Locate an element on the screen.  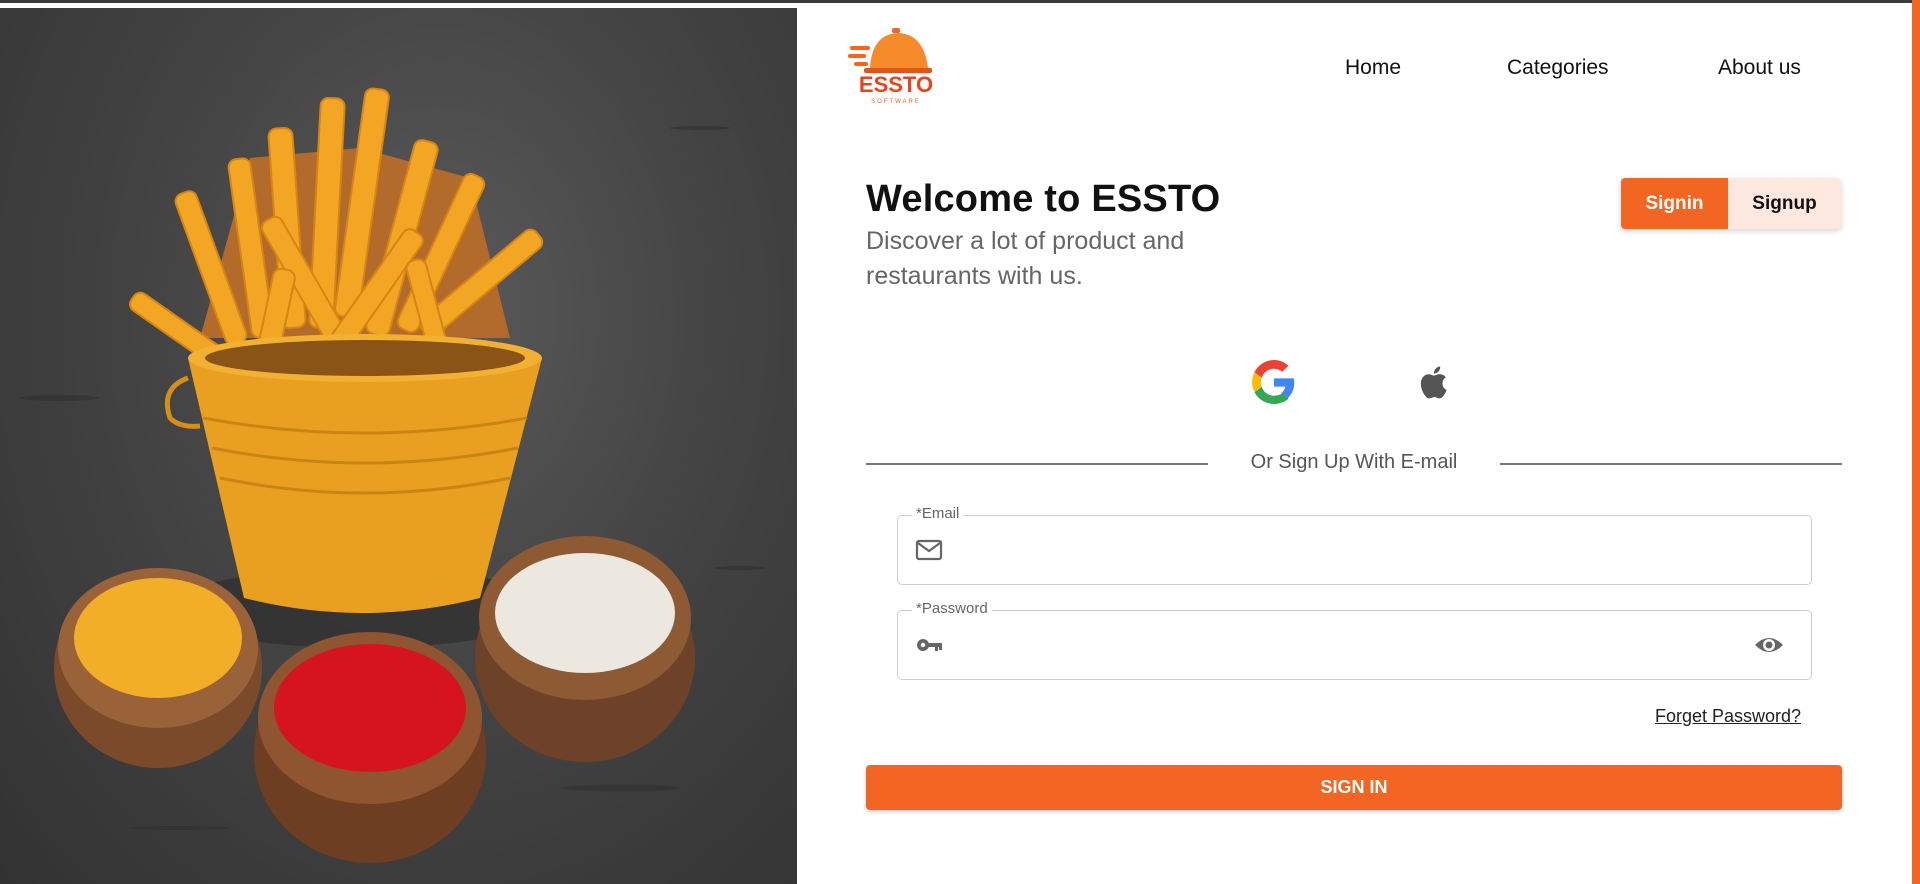
tab-signin: Signin is located at coordinates (1674, 203).